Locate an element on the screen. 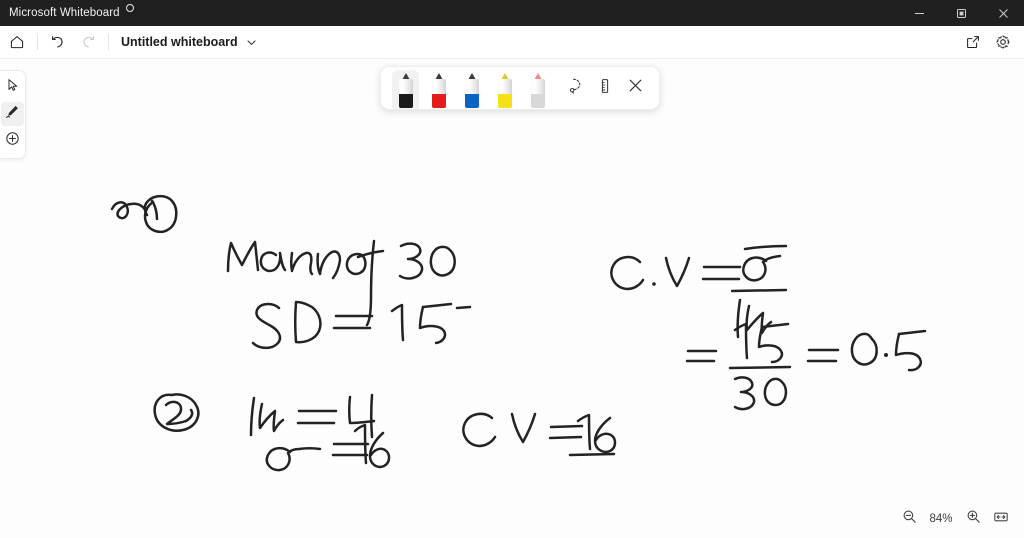 The image size is (1024, 538). left-tool-rail is located at coordinates (13, 114).